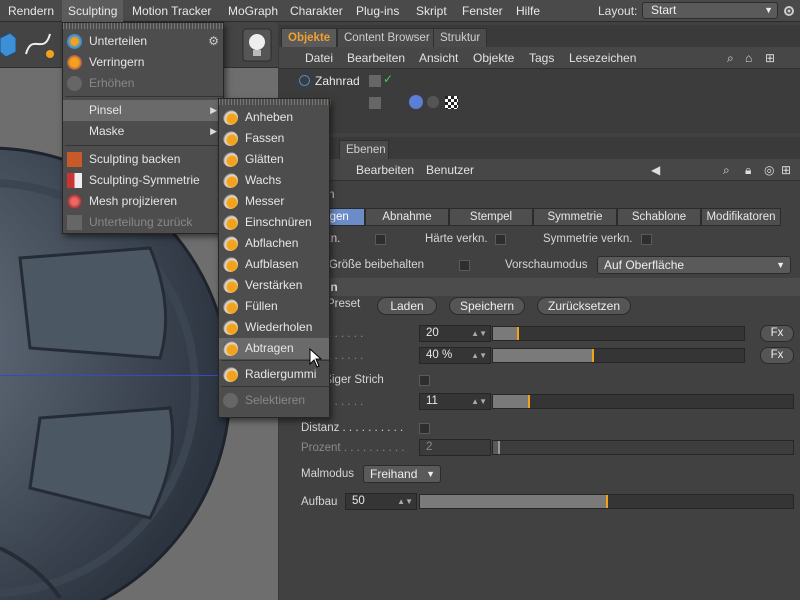  Describe the element at coordinates (274, 117) in the screenshot. I see `brush-item-anheben: Anheben` at that location.